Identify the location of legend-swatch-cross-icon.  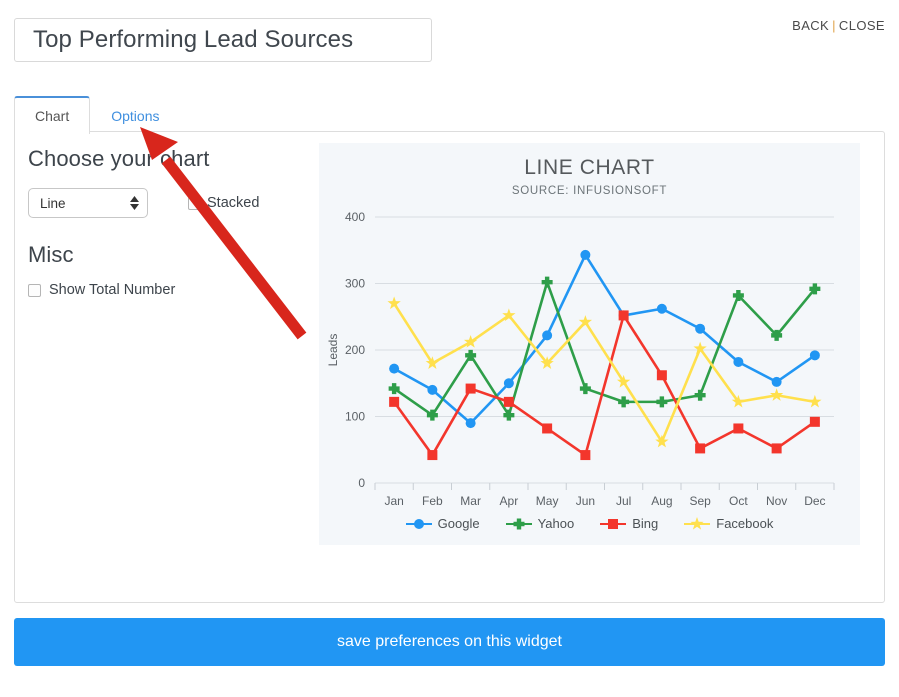
(518, 524).